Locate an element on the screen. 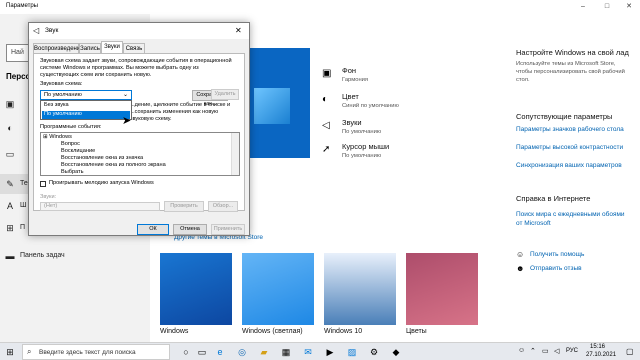  sidebar-item-taskbar: ▬ Панель задач is located at coordinates (75, 256).